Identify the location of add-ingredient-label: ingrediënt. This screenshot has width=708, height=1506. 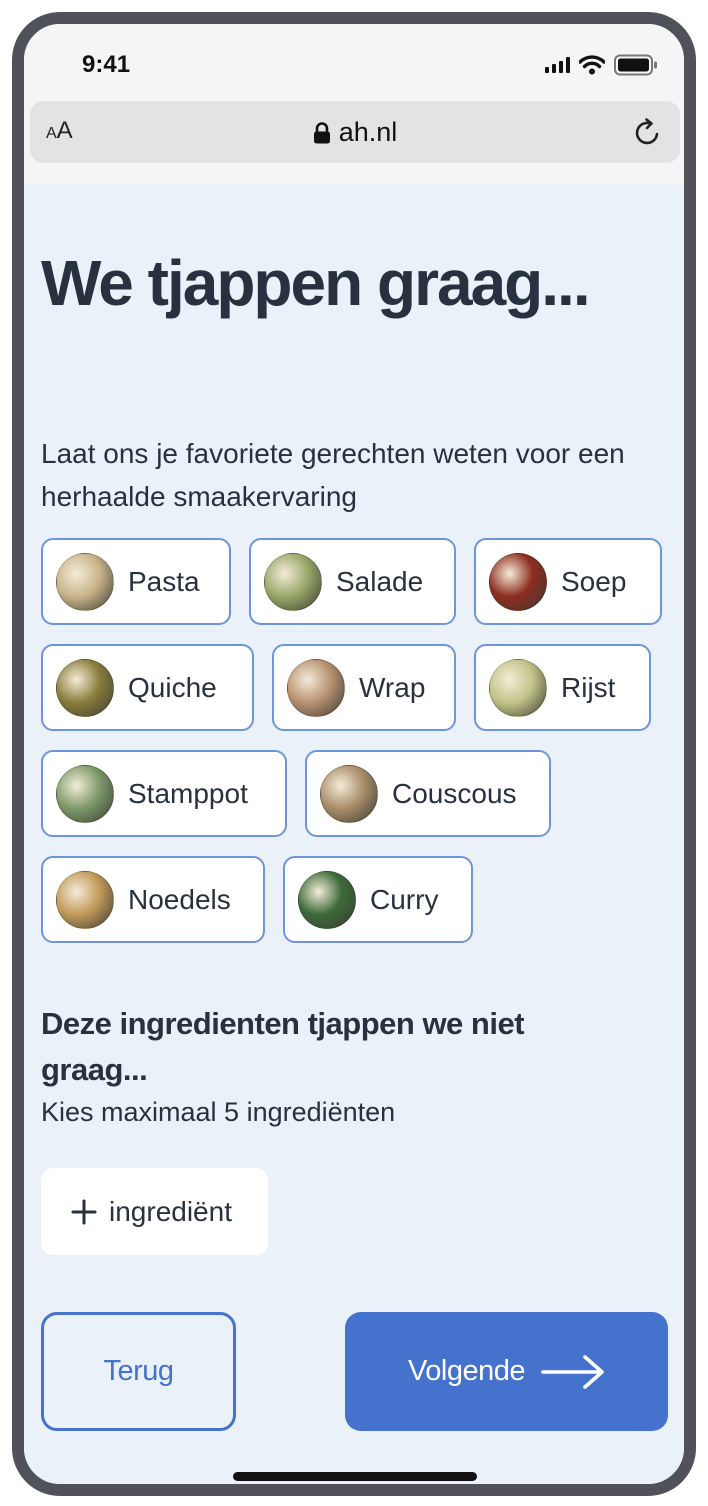
(170, 1211).